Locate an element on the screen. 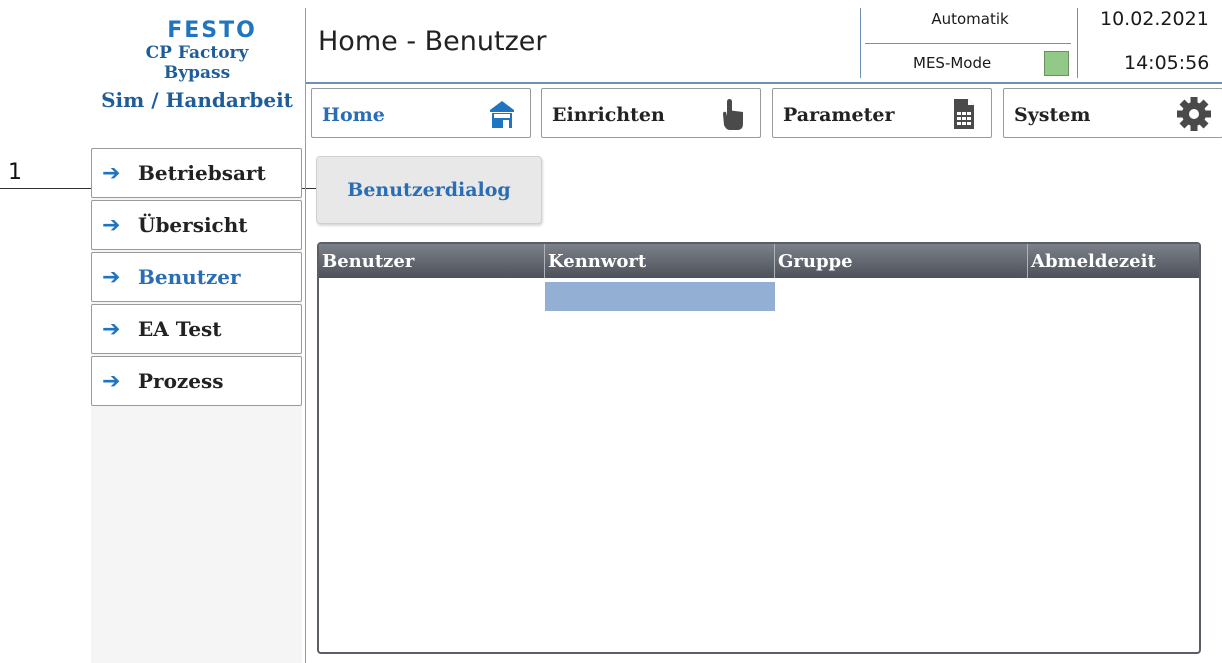 The width and height of the screenshot is (1222, 663). tab-einrichten-label: Einrichten is located at coordinates (608, 115).